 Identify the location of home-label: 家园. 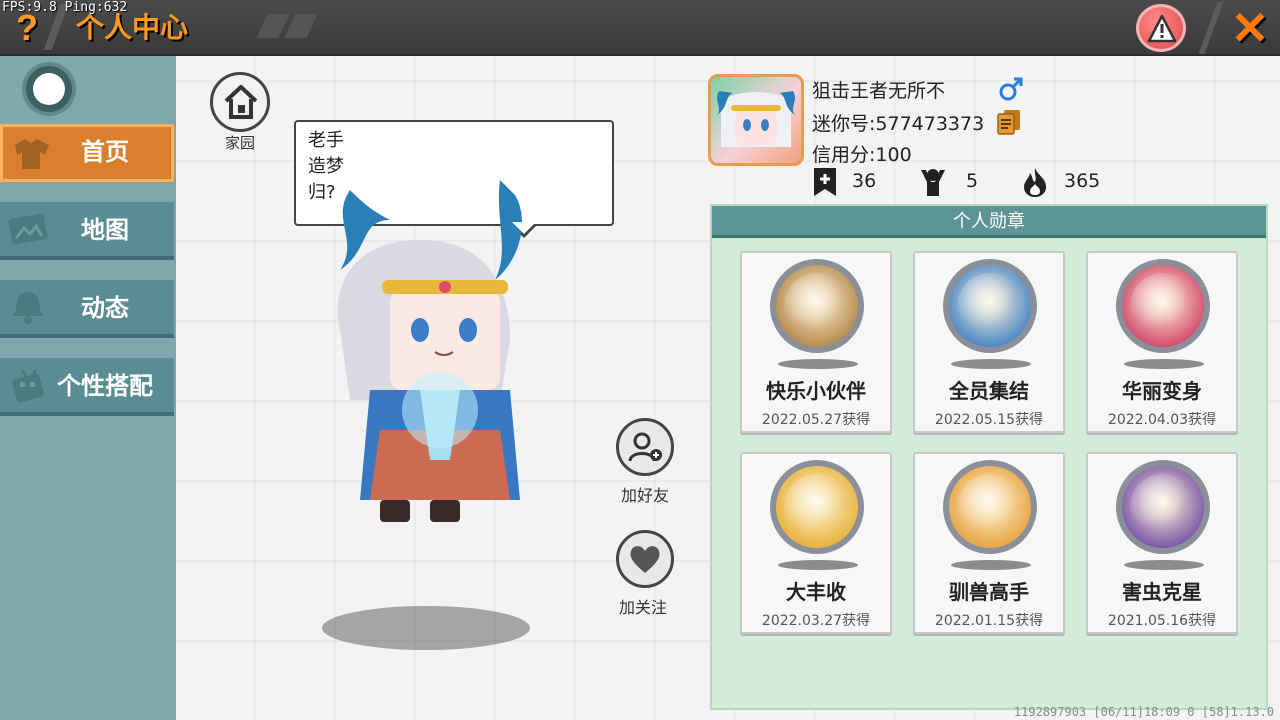
(239, 143).